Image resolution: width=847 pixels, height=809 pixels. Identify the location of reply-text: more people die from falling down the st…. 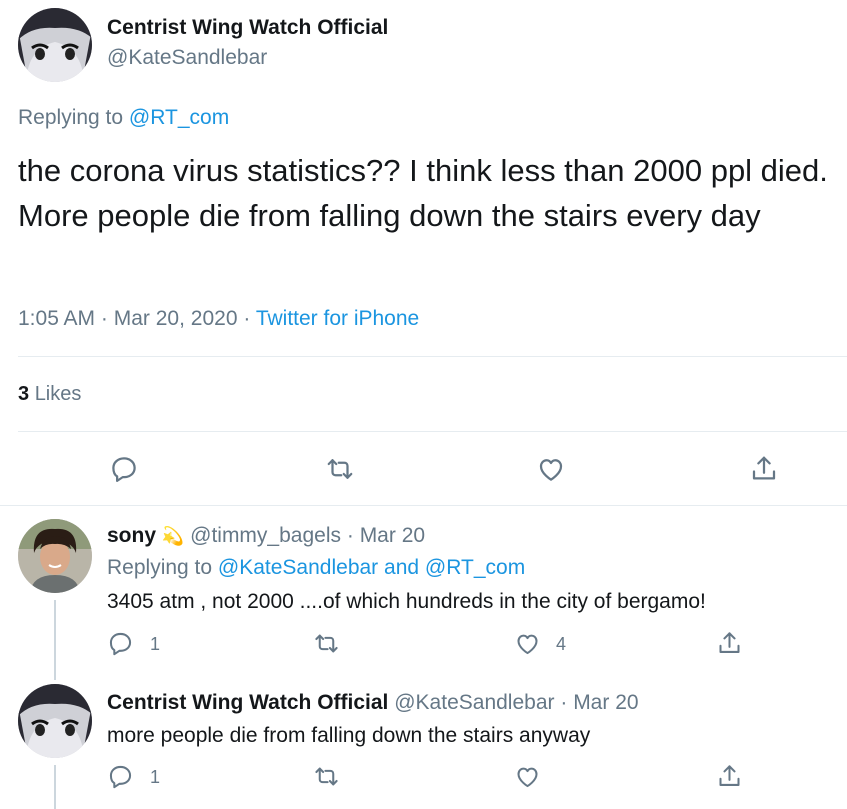
(349, 735).